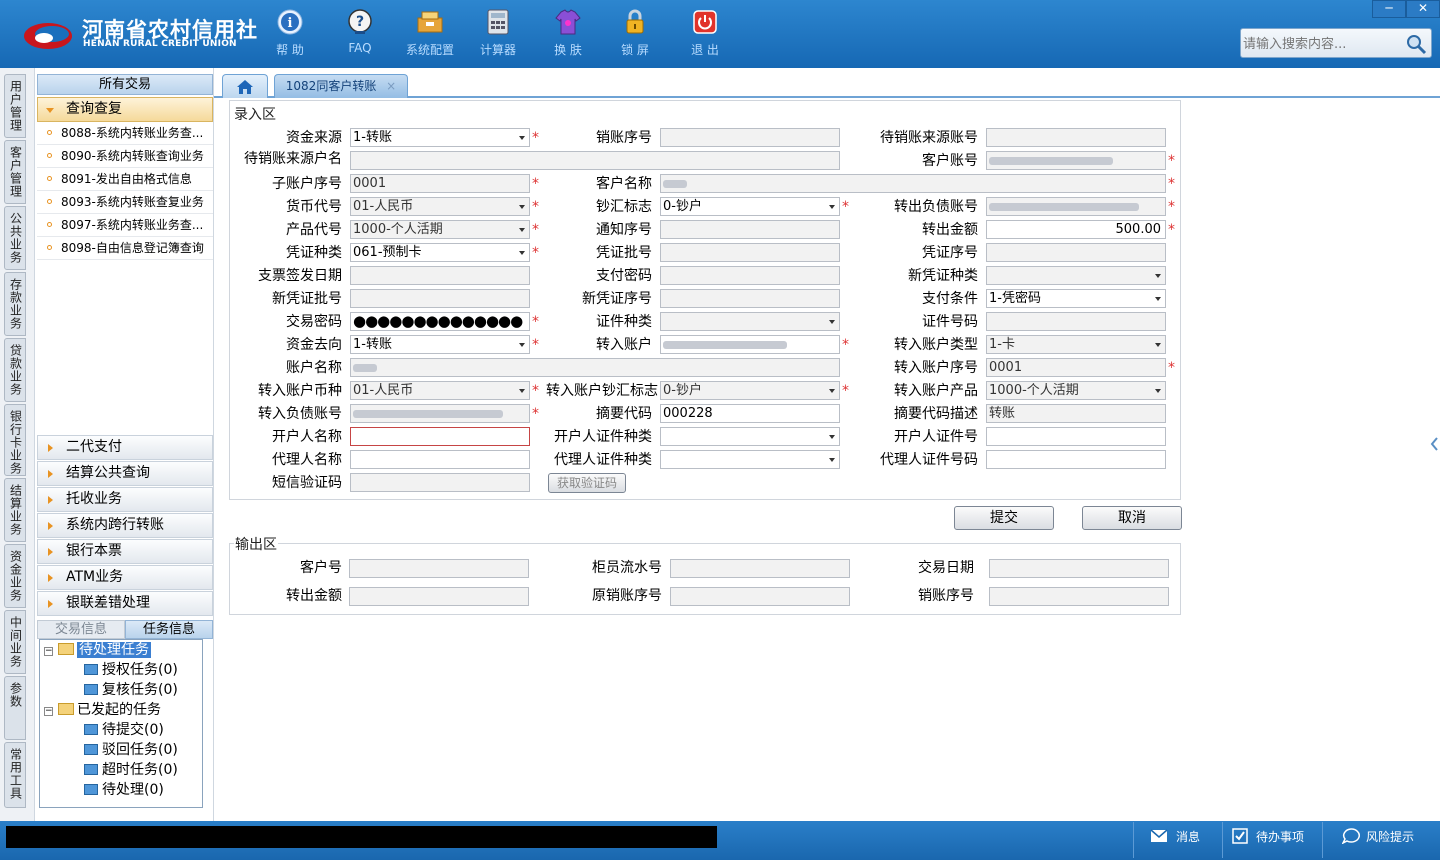  I want to click on group-item: 结算公共查询, so click(125, 473).